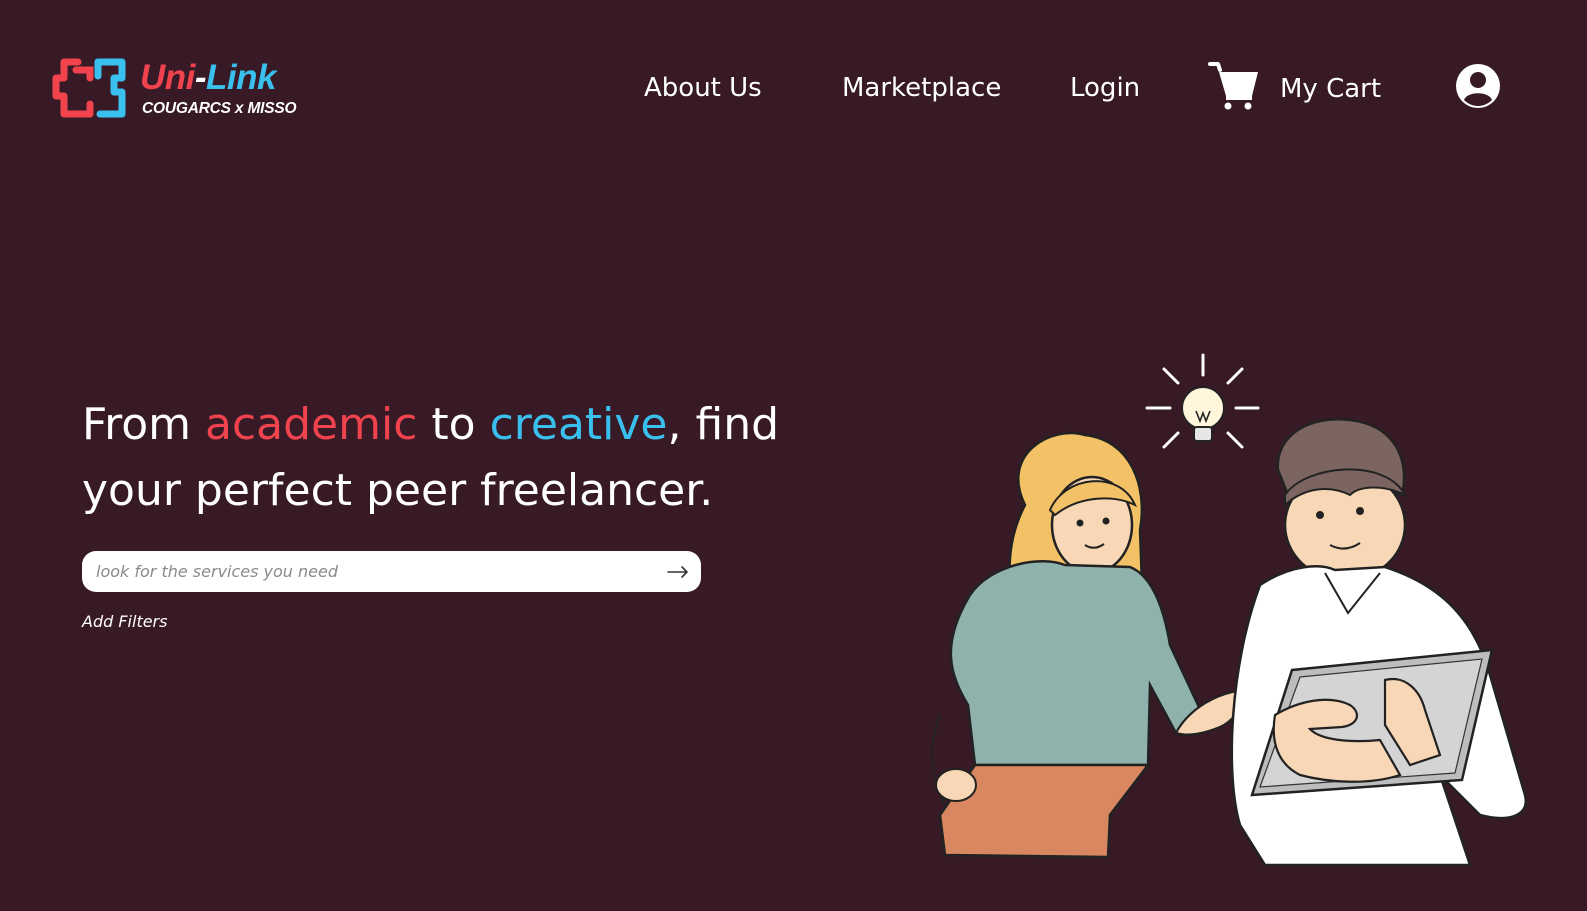  Describe the element at coordinates (1202, 401) in the screenshot. I see `lightbulb-icon` at that location.